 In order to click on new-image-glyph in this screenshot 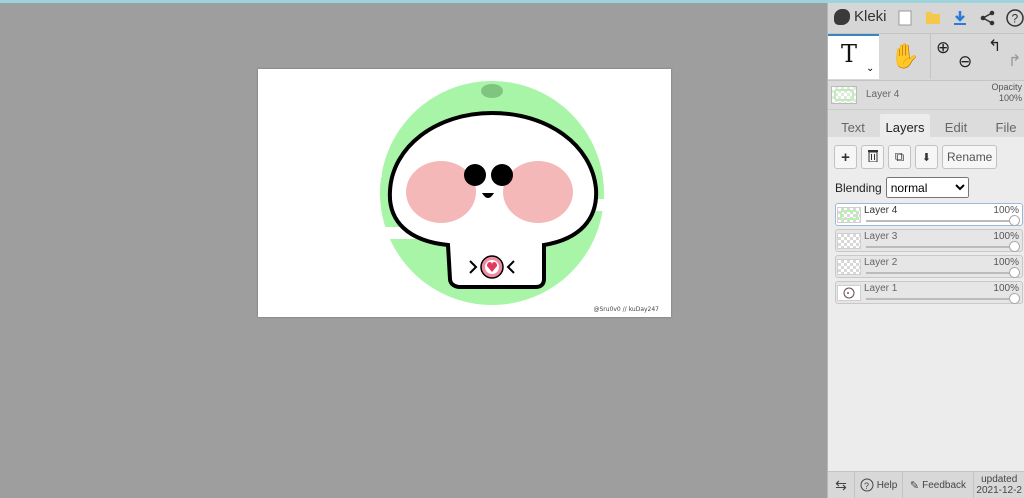, I will do `click(905, 18)`.